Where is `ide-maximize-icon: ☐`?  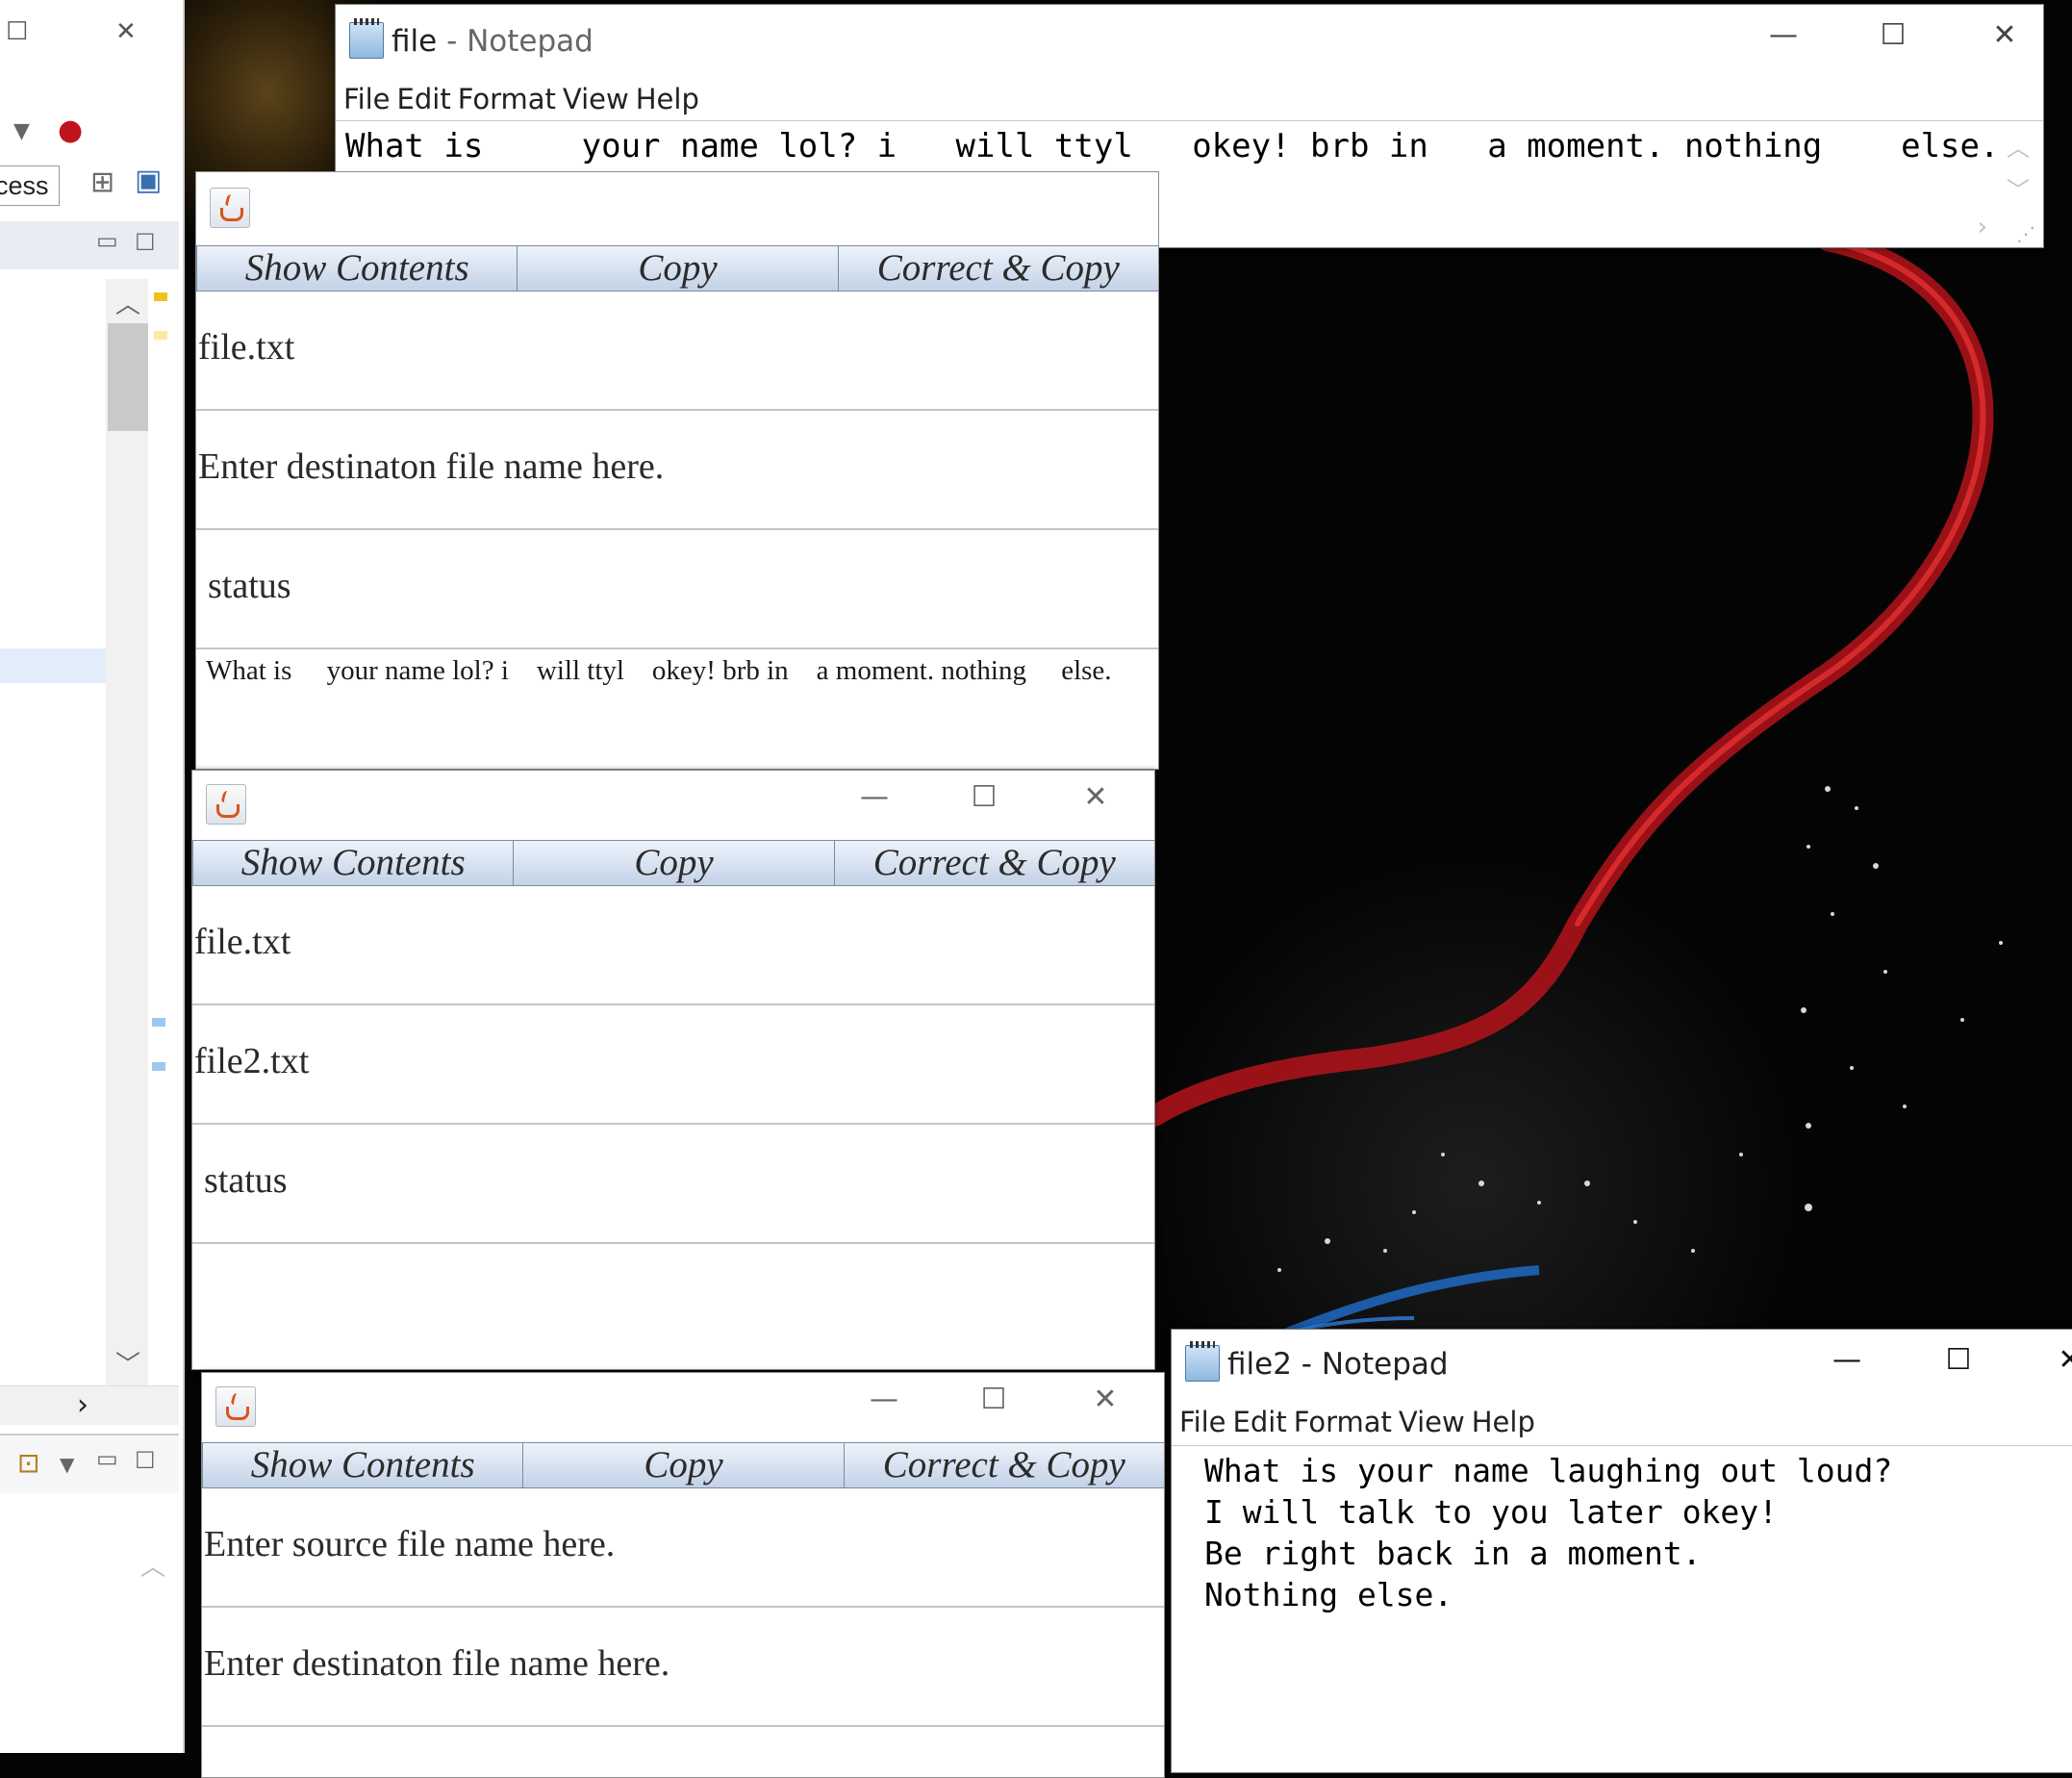 ide-maximize-icon: ☐ is located at coordinates (17, 31).